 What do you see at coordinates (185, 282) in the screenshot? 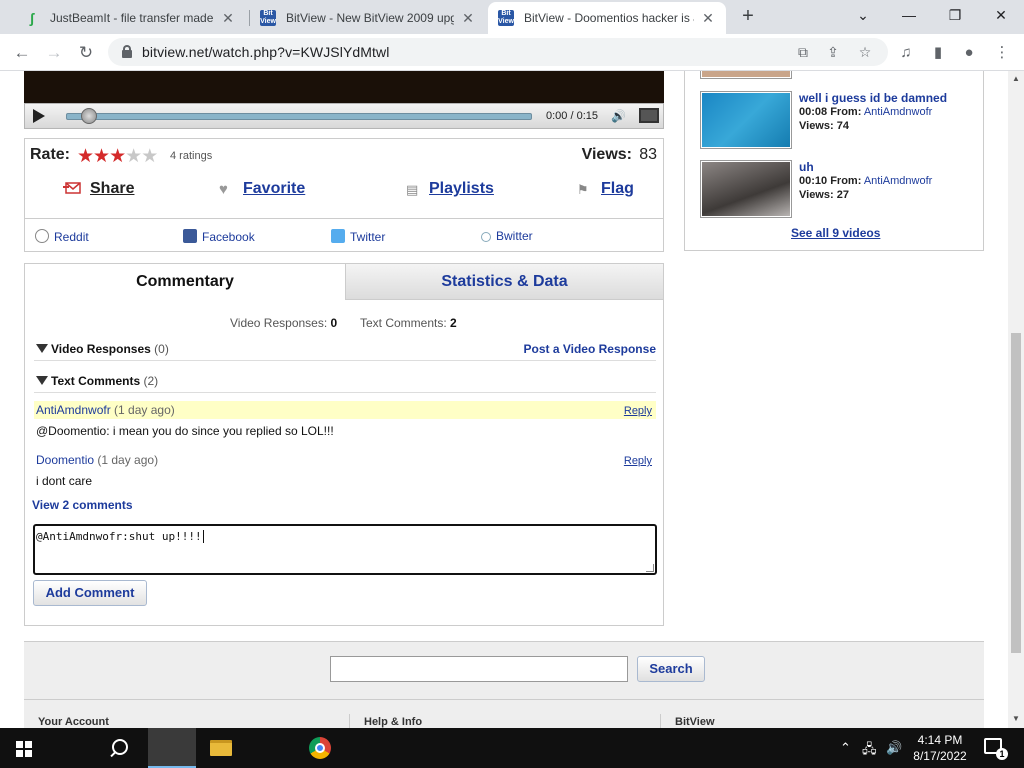
I see `tab-commentary: Commentary` at bounding box center [185, 282].